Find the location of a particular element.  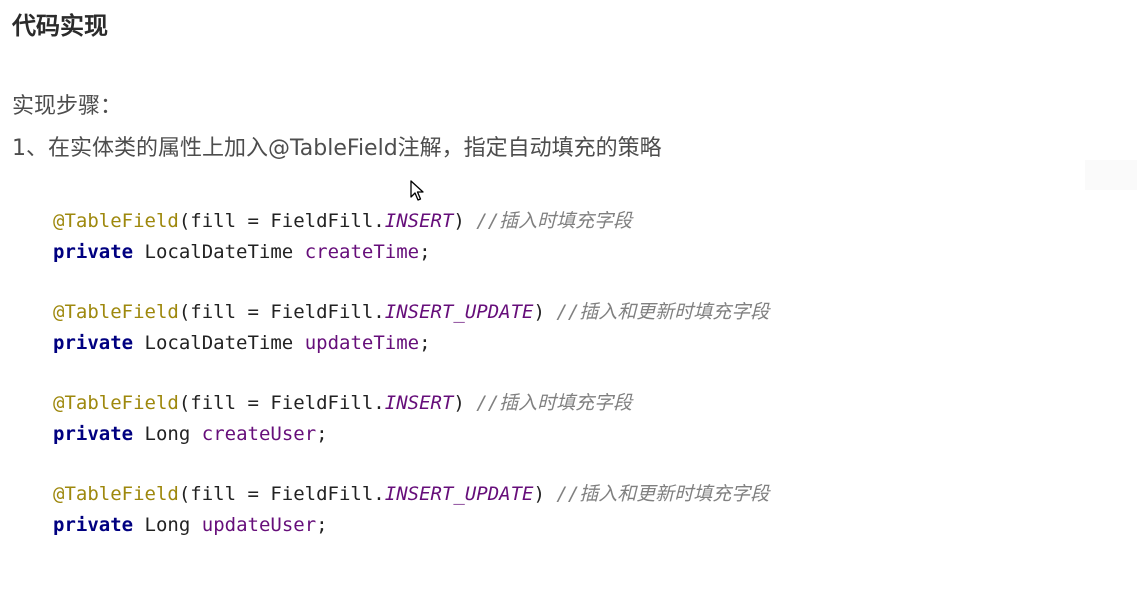

code-declaration-line: private LocalDateTime createTime; is located at coordinates (242, 252).